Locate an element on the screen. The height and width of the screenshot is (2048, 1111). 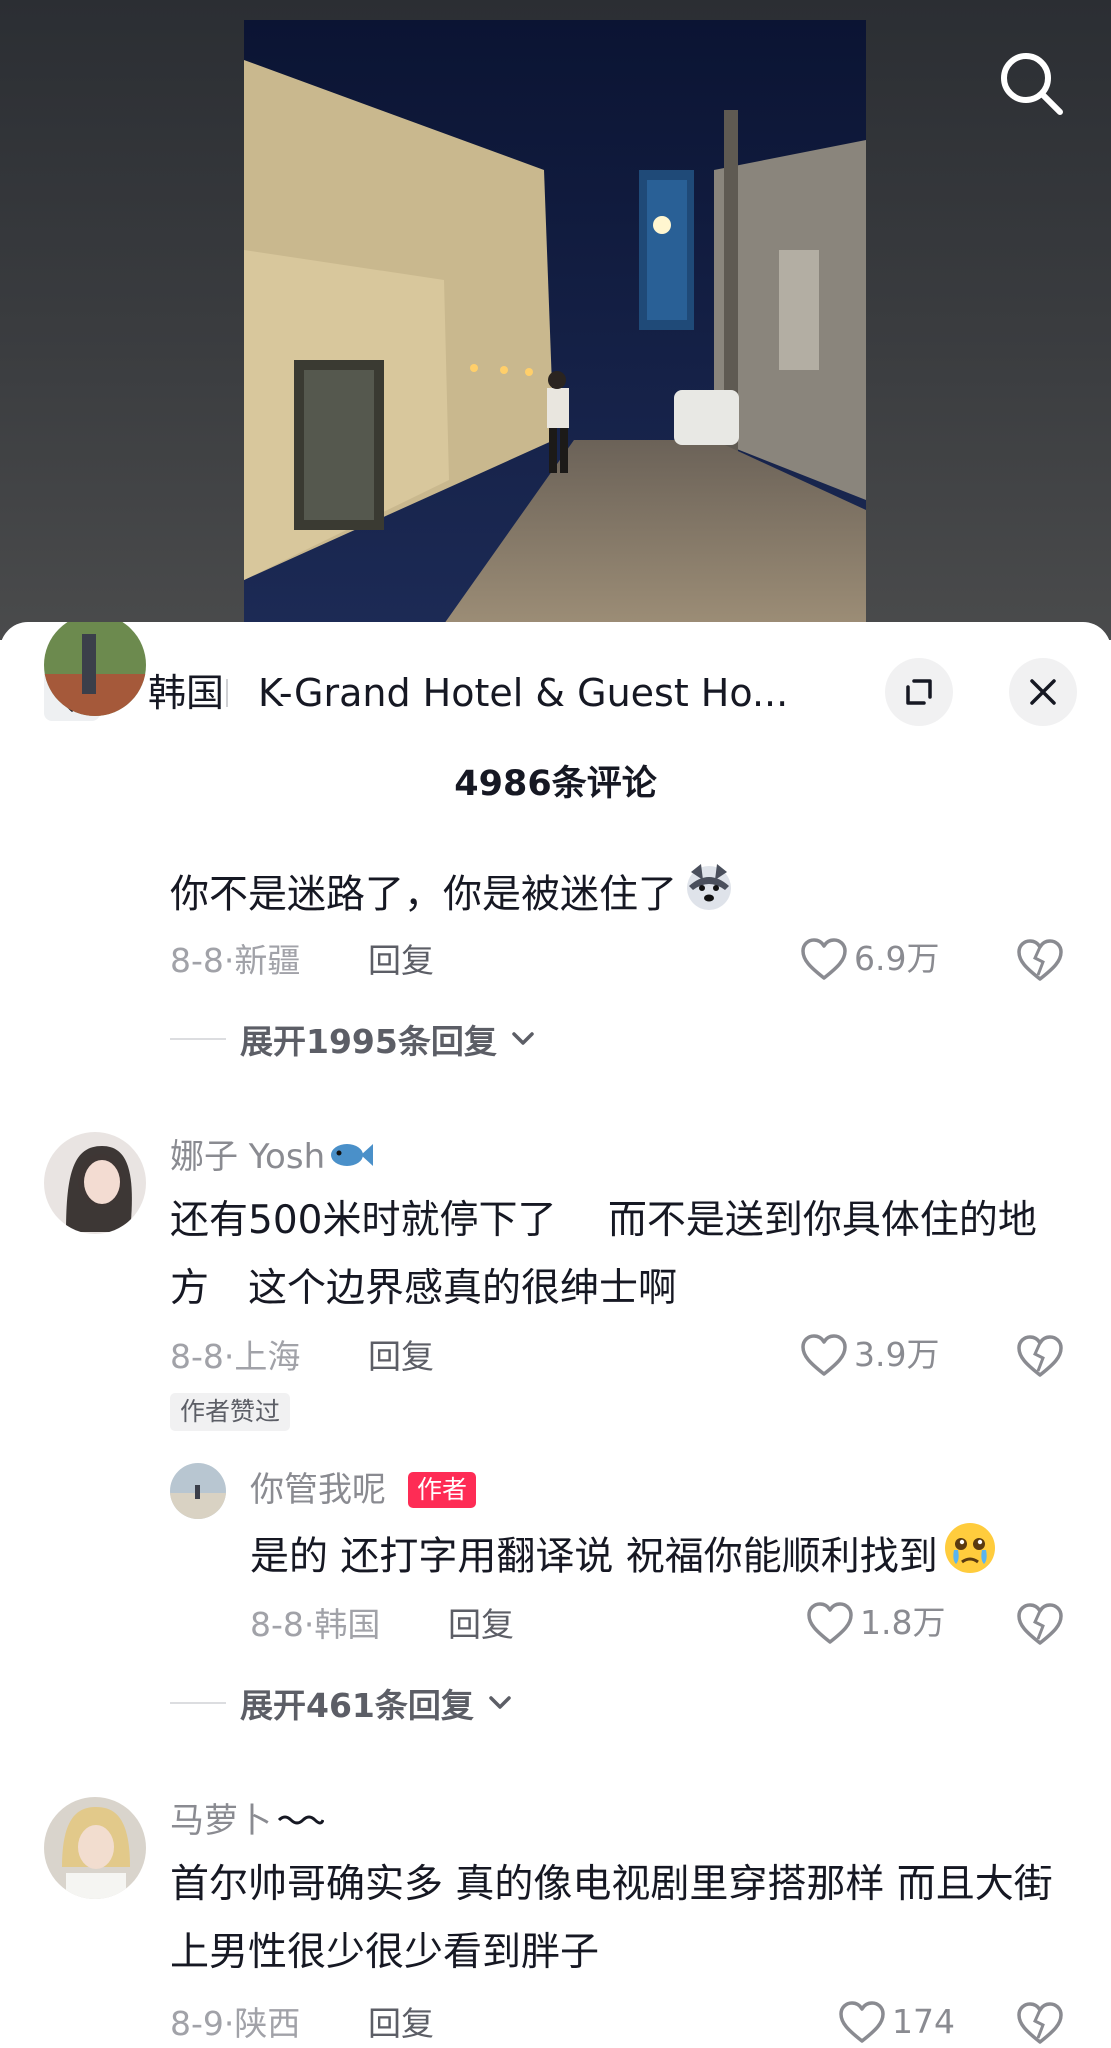
like-count: 3.9万 is located at coordinates (897, 1354).